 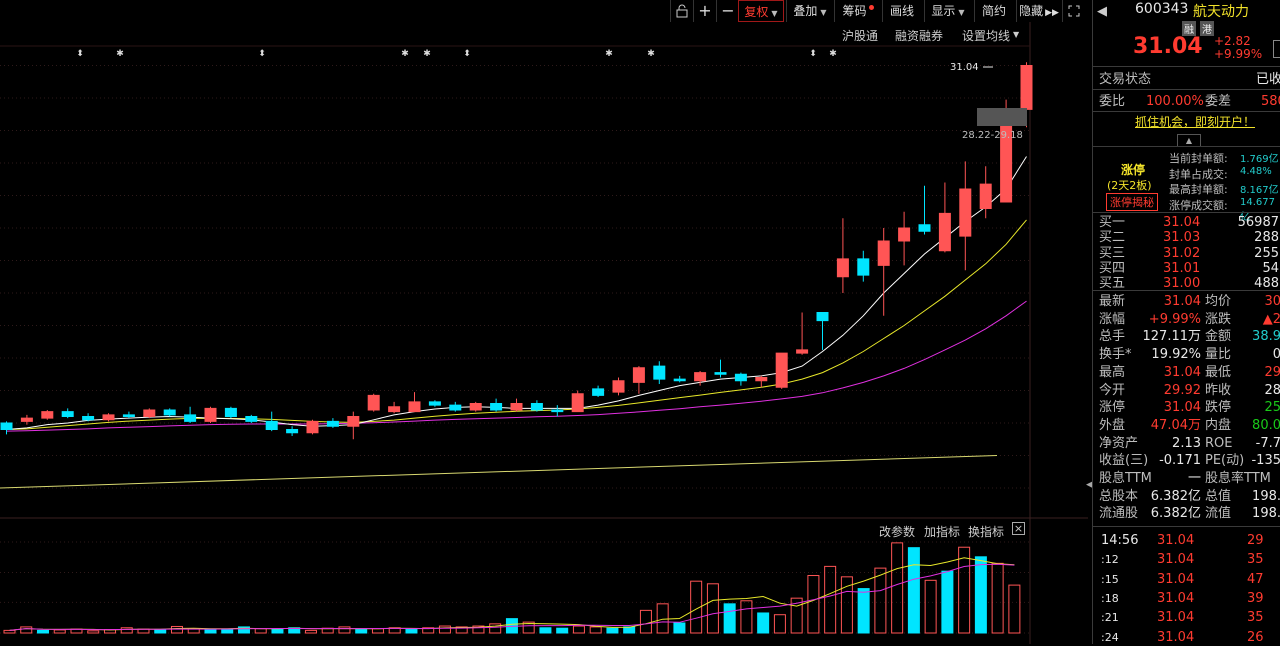 I want to click on stat-value: 28, so click(x=1272, y=390).